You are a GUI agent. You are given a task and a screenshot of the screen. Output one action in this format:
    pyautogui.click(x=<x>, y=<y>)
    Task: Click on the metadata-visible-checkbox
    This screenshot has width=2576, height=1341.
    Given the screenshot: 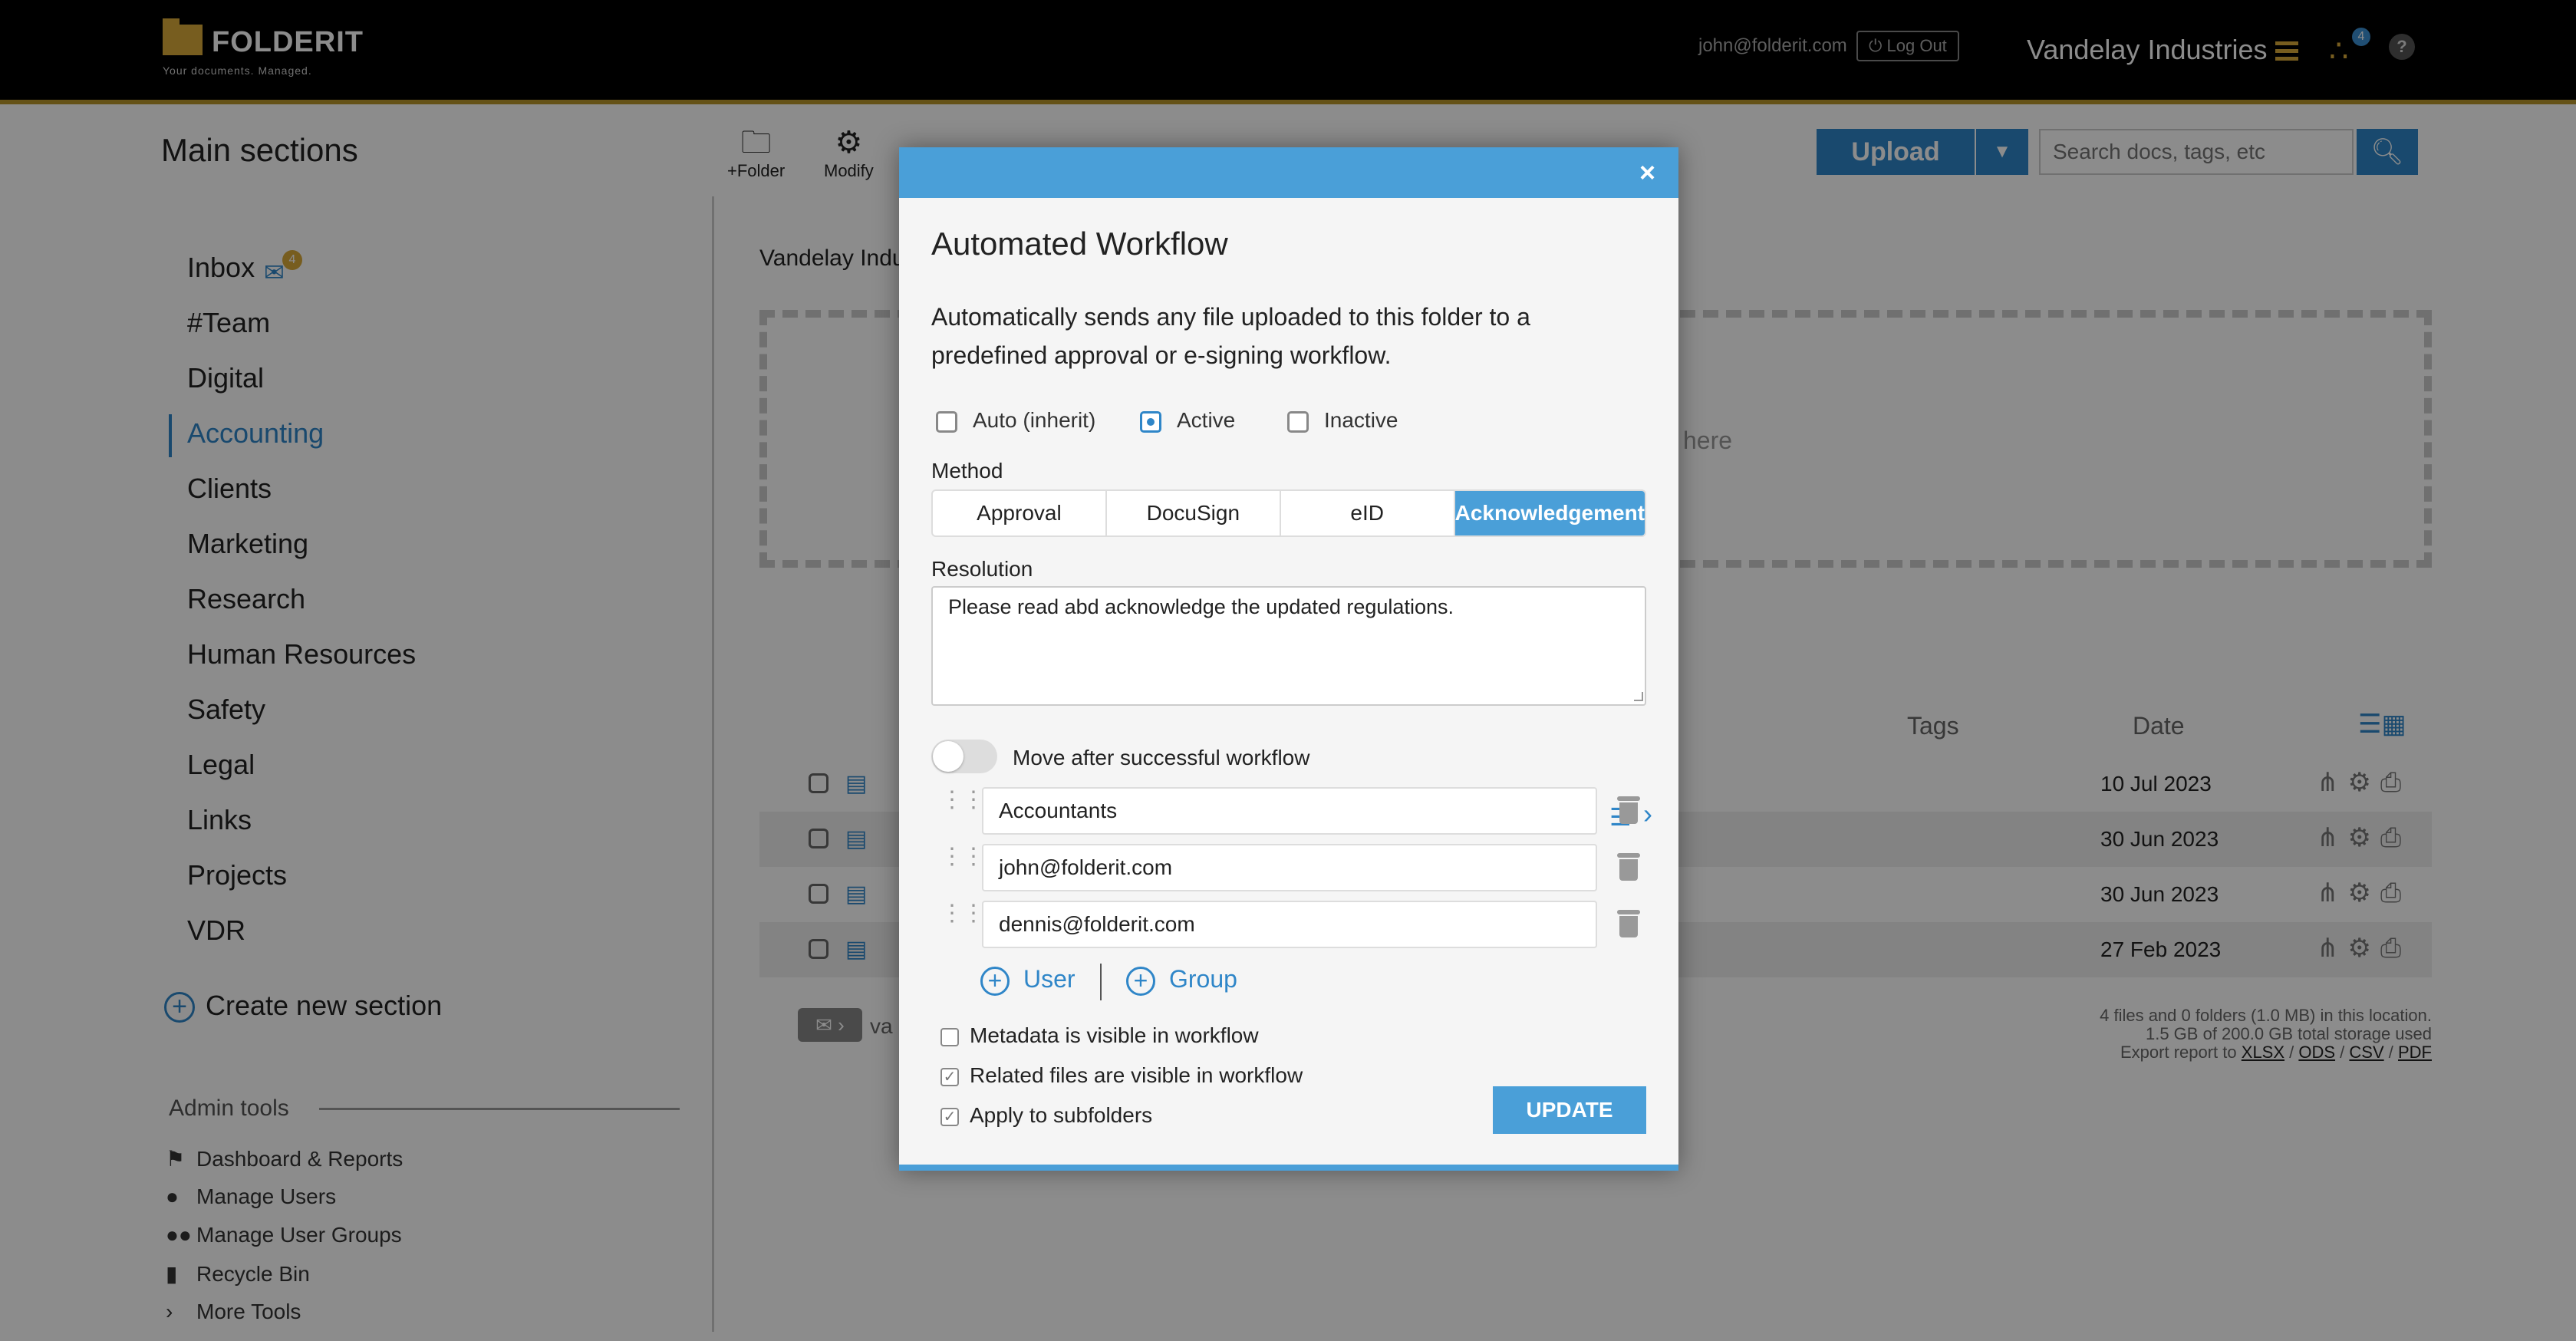 What is the action you would take?
    pyautogui.click(x=949, y=1036)
    